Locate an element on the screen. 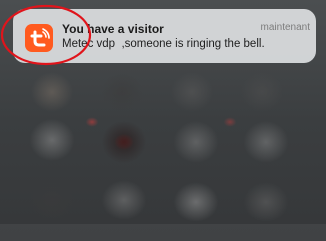 The height and width of the screenshot is (241, 326). tuya-smart-icon is located at coordinates (39, 38).